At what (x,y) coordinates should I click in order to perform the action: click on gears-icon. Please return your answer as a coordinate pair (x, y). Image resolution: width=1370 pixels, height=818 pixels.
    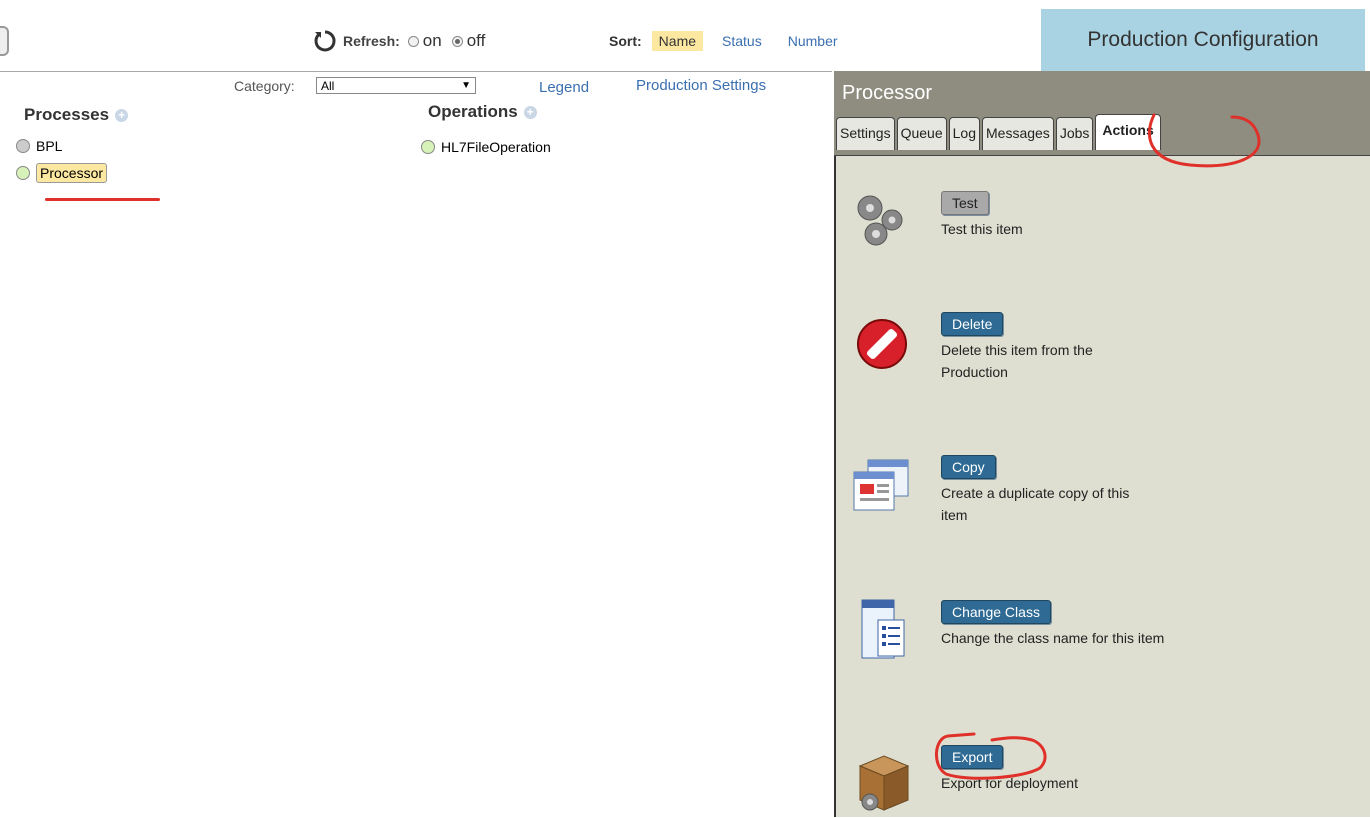
    Looking at the image, I should click on (880, 220).